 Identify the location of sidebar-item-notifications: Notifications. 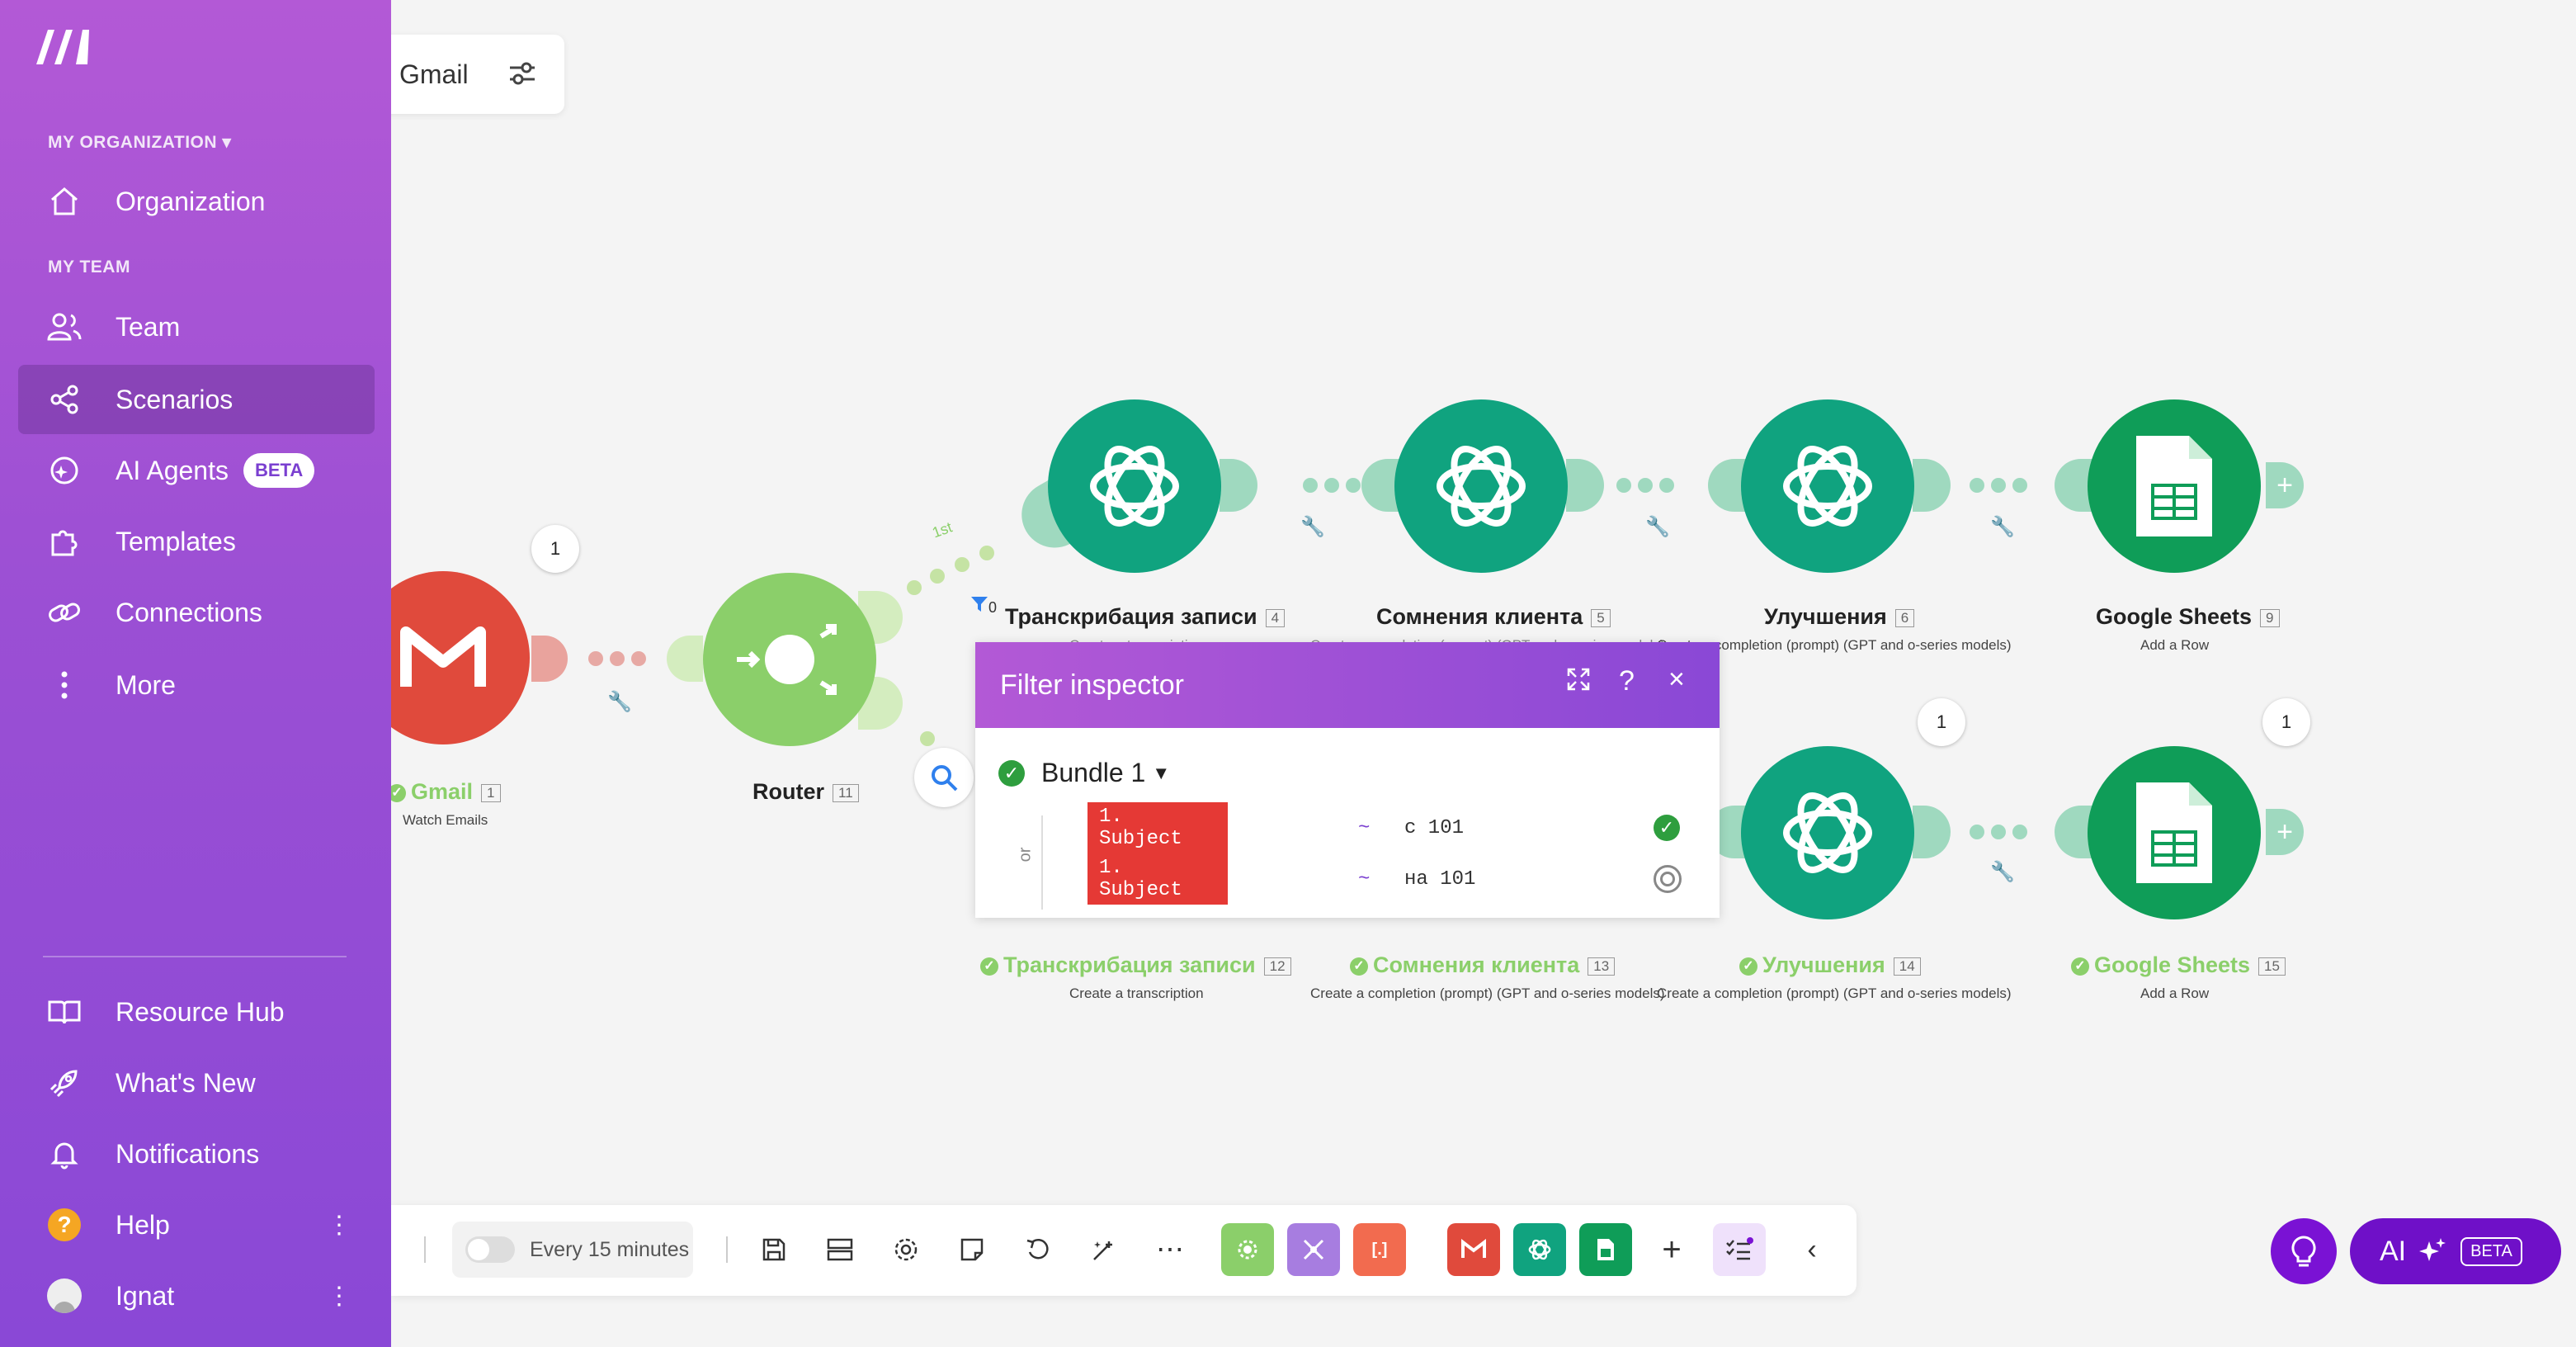
(196, 1154).